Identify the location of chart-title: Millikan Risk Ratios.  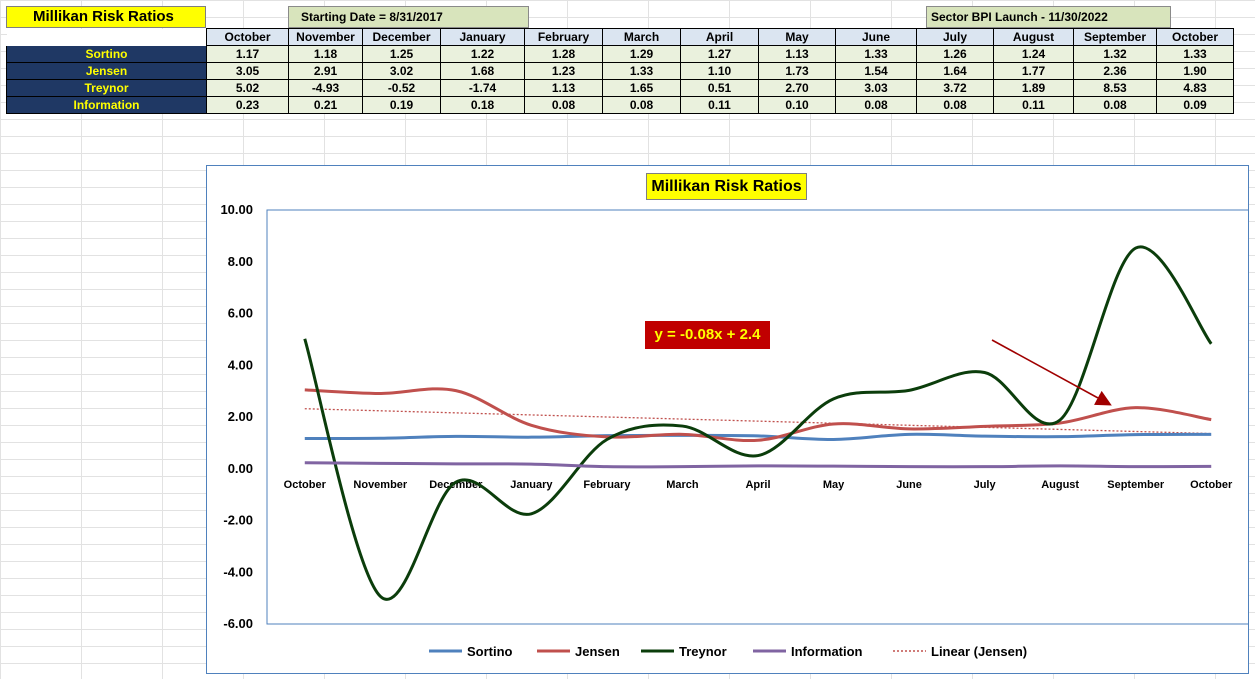
(726, 186).